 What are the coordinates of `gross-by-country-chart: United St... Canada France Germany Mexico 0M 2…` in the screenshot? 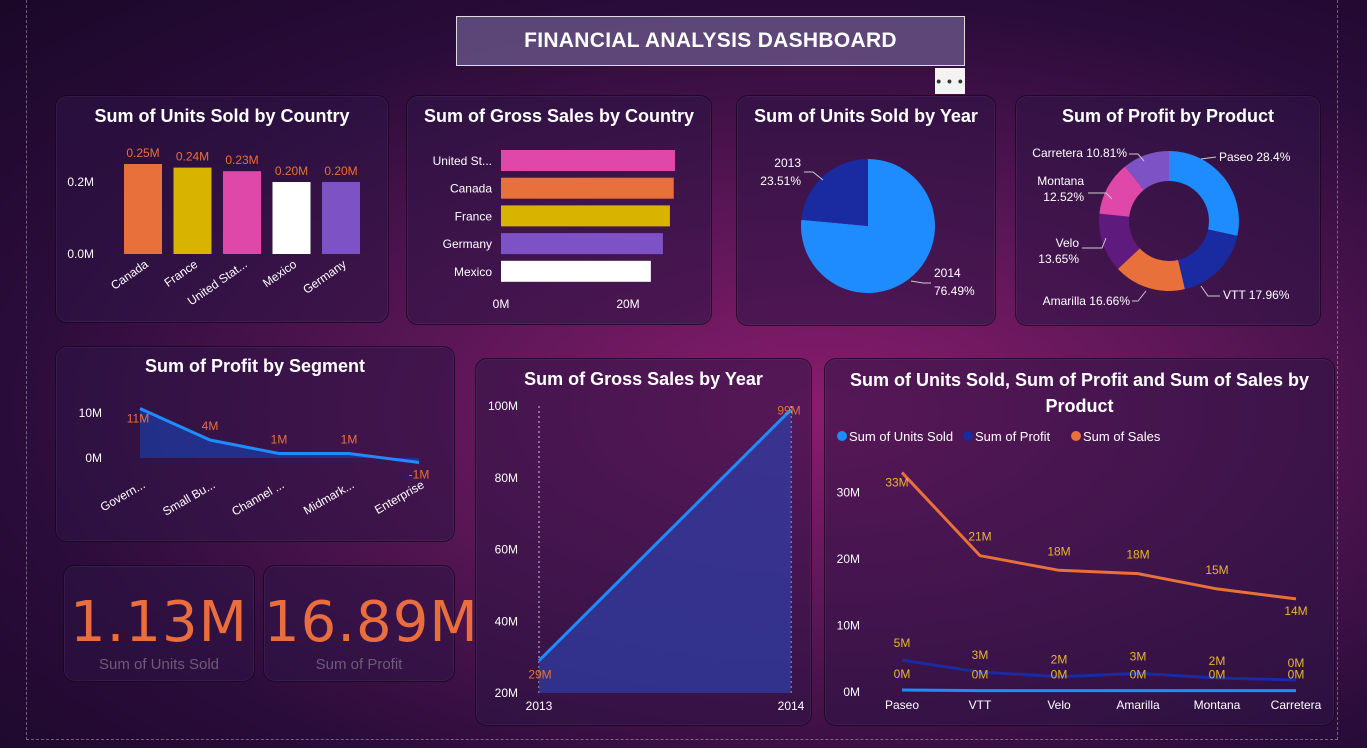 It's located at (554, 230).